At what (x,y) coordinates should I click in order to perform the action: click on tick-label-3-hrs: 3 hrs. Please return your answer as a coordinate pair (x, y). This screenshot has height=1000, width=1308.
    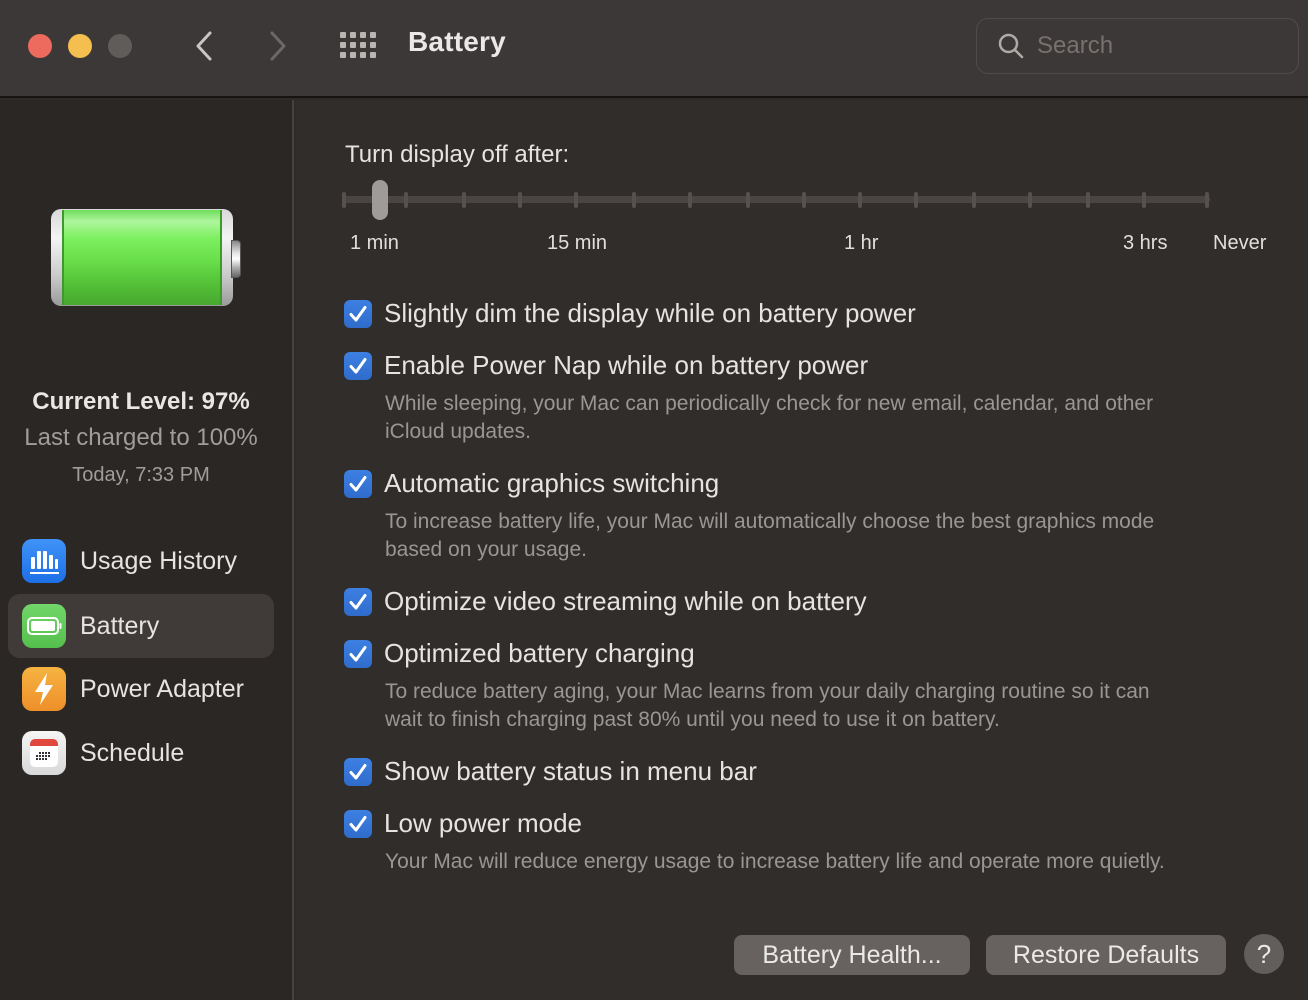
    Looking at the image, I should click on (1145, 243).